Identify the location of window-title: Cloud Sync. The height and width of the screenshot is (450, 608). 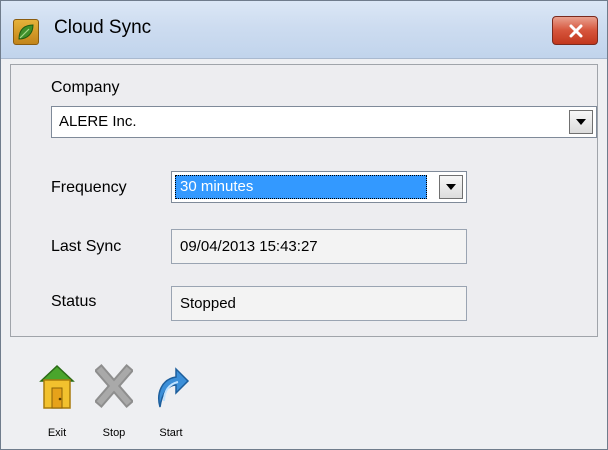
(103, 27).